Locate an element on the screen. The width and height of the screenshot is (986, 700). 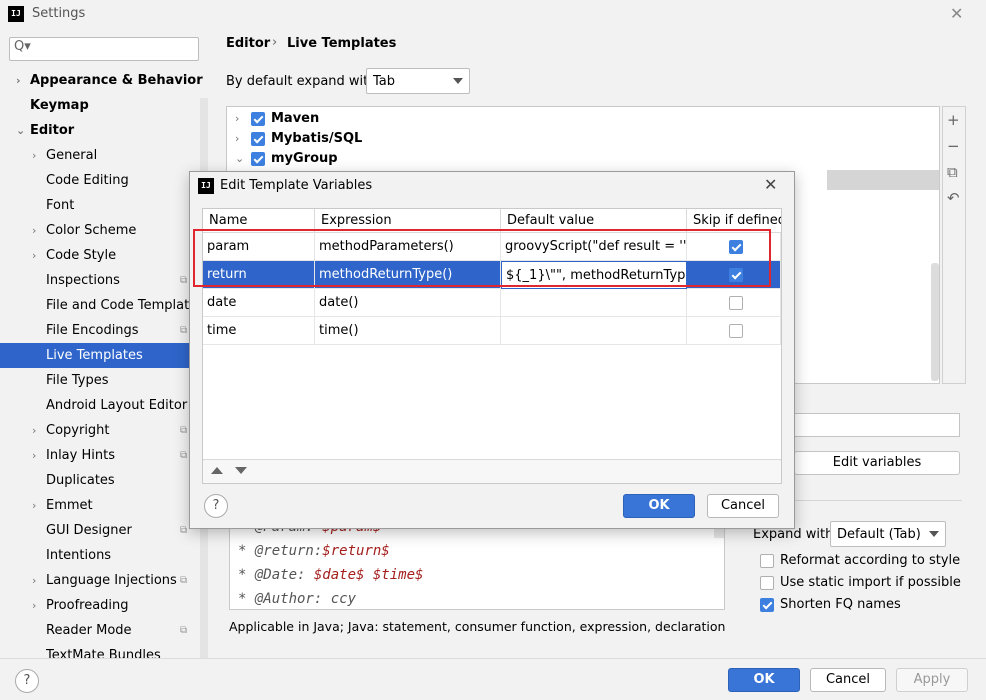
sidebar-item: Code Editing is located at coordinates (100, 180).